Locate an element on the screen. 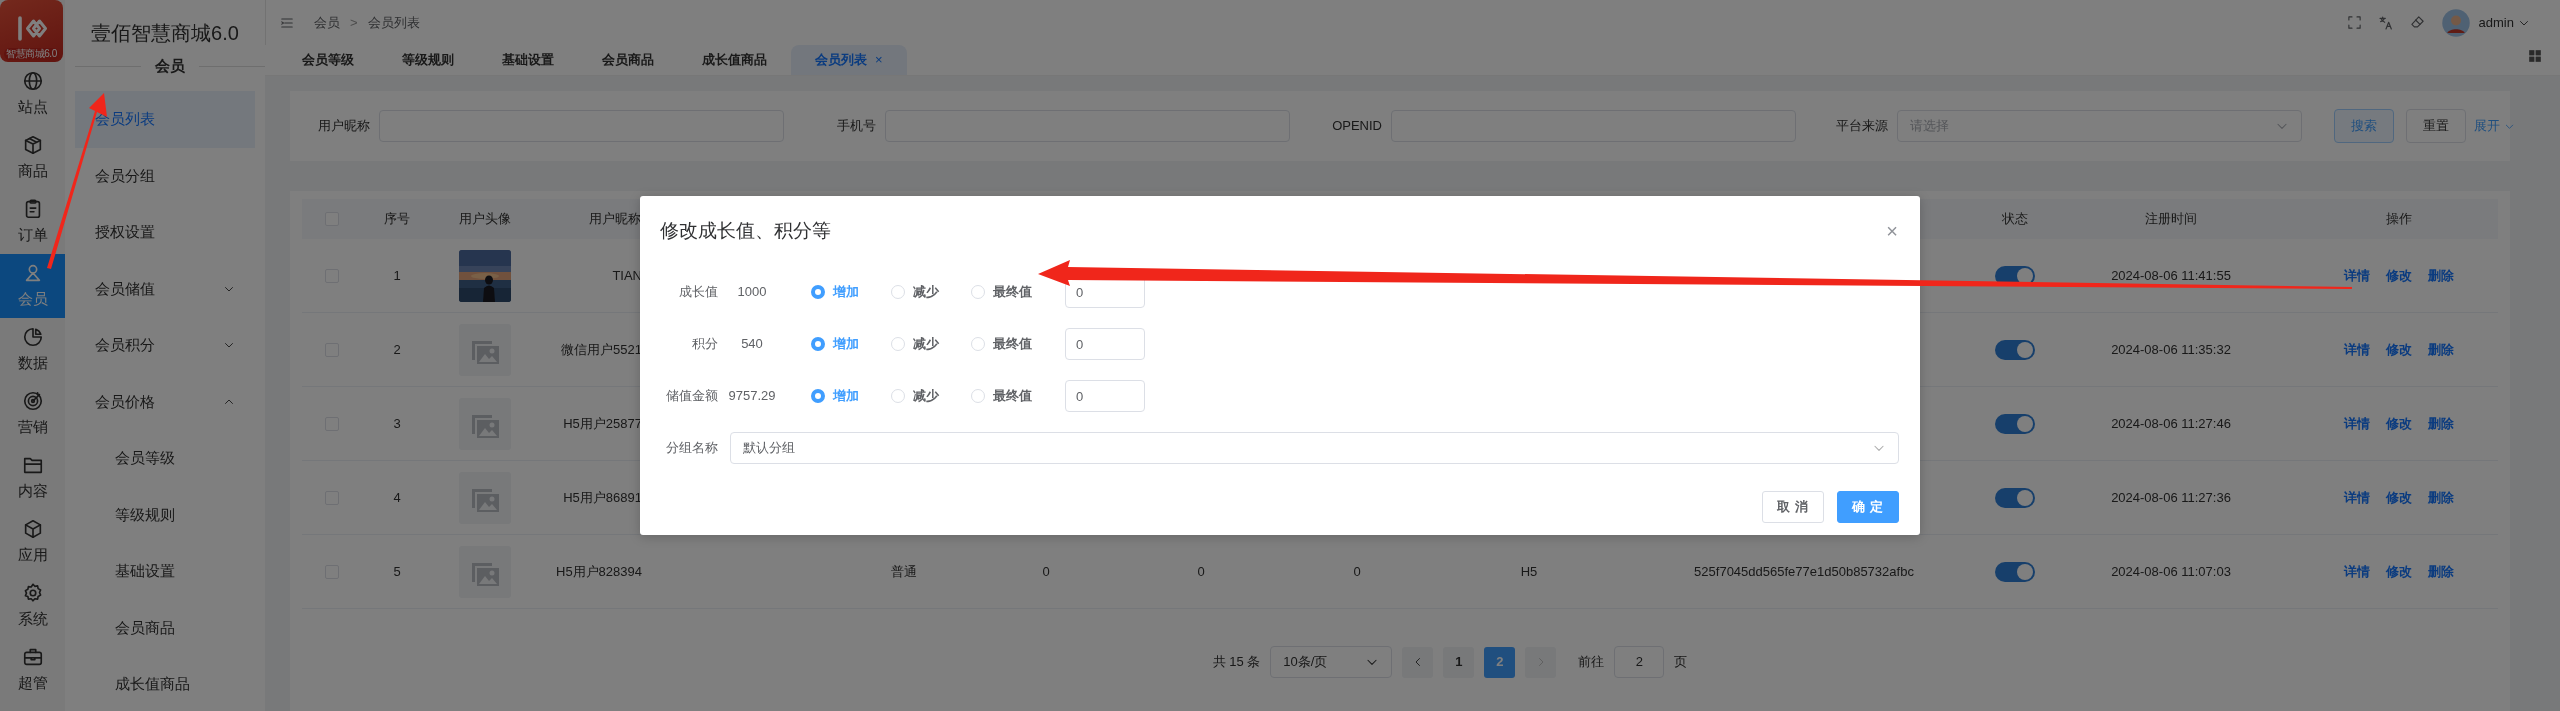 The height and width of the screenshot is (711, 2560). table-cell-text: H5用户25877 is located at coordinates (602, 423).